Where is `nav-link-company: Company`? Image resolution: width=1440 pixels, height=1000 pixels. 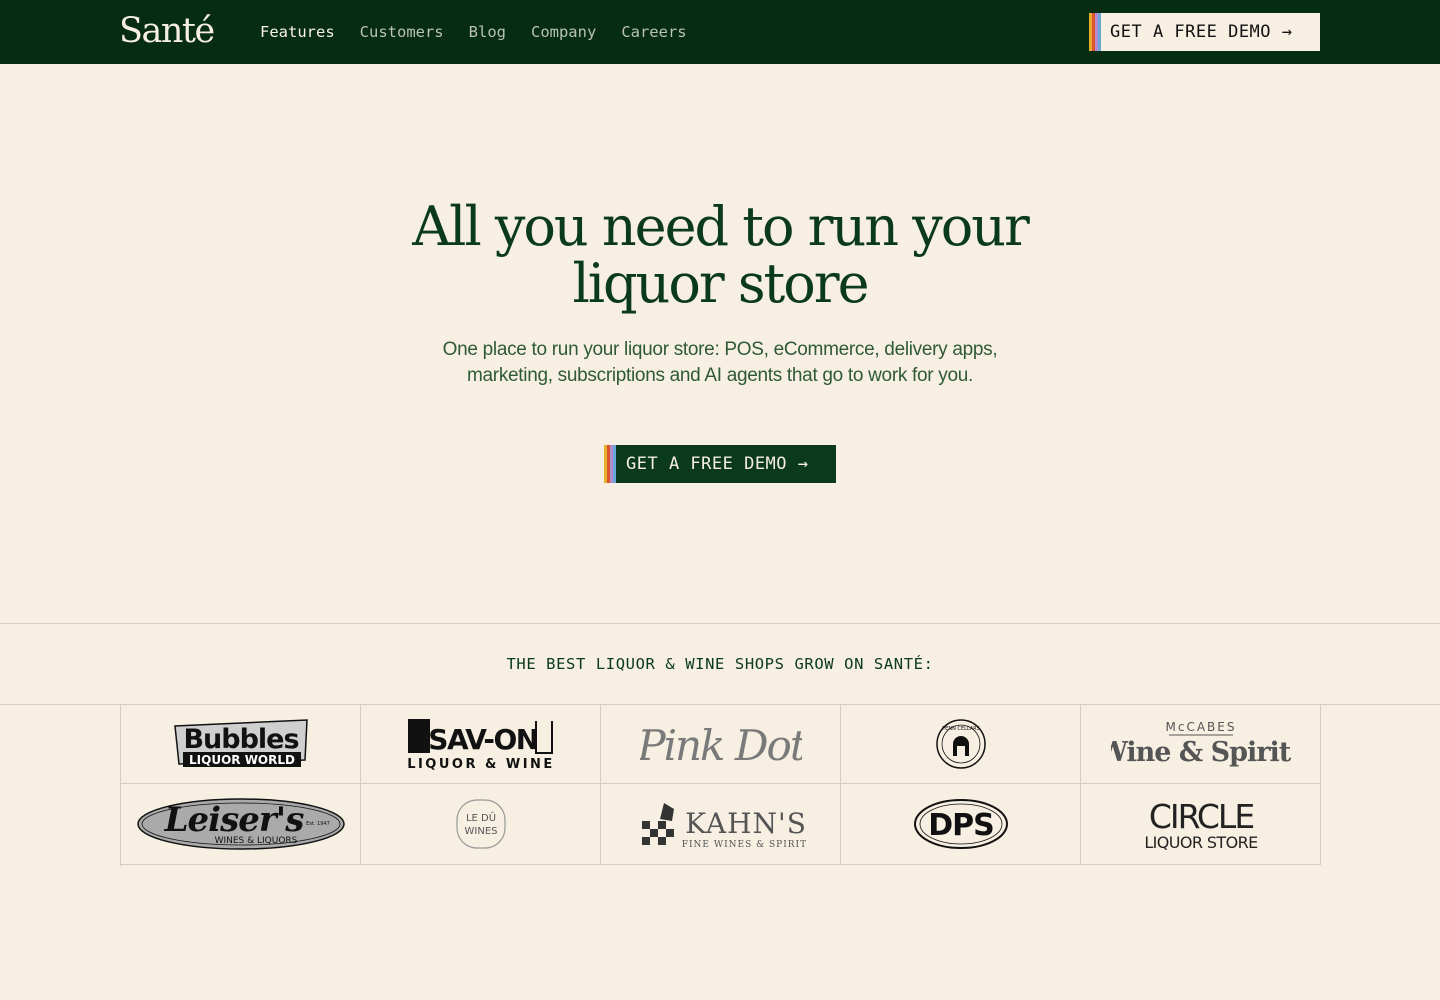
nav-link-company: Company is located at coordinates (563, 32).